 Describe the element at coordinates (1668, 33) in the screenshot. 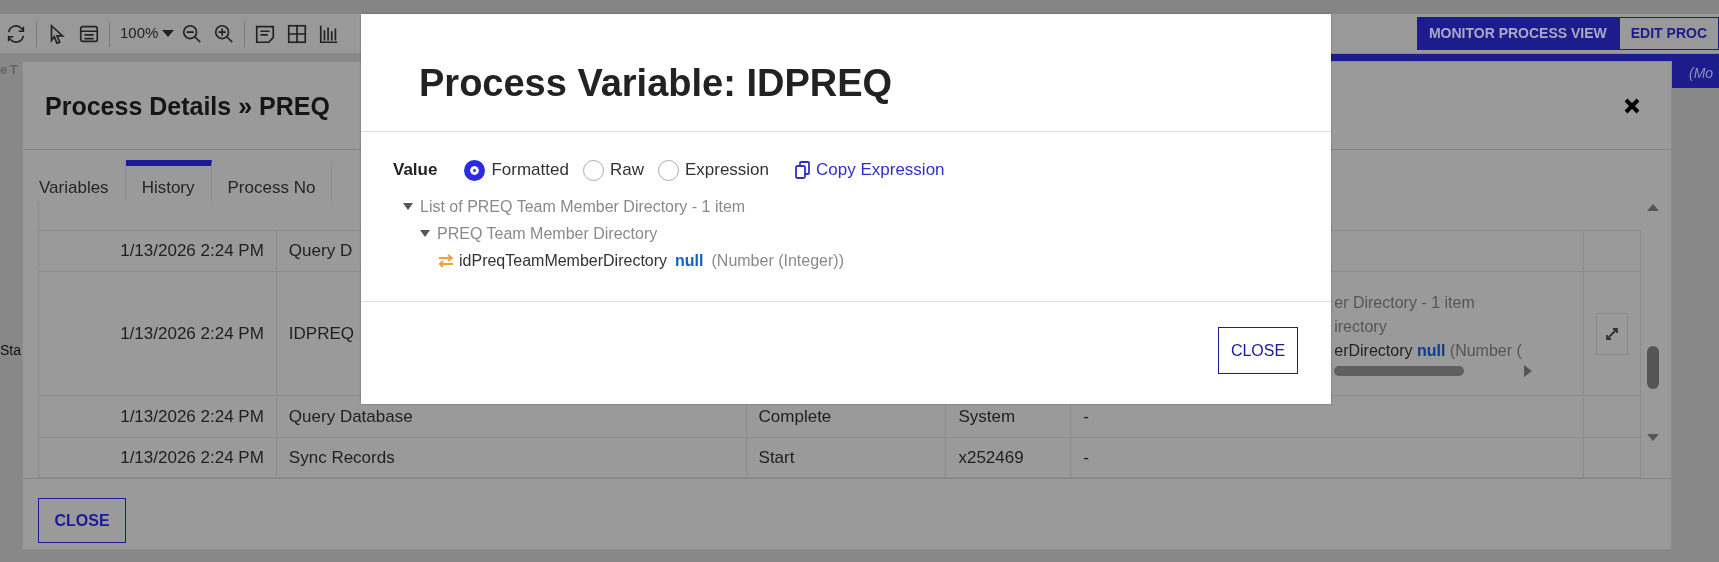

I see `view-toggle-button: EDIT PROC` at that location.